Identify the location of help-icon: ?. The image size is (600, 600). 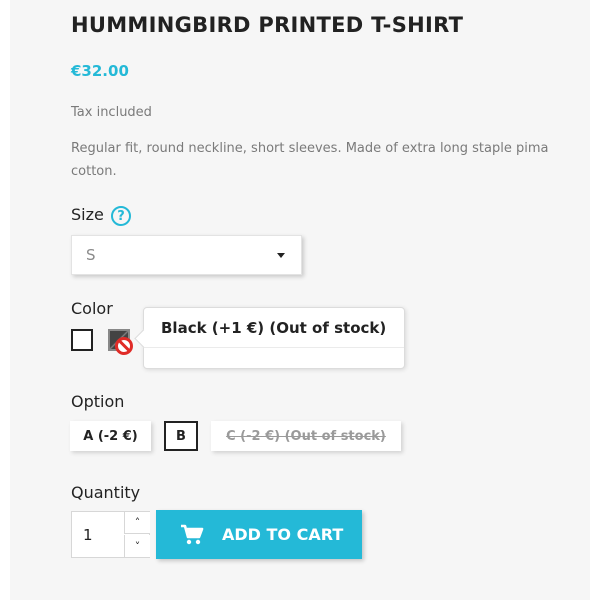
(121, 216).